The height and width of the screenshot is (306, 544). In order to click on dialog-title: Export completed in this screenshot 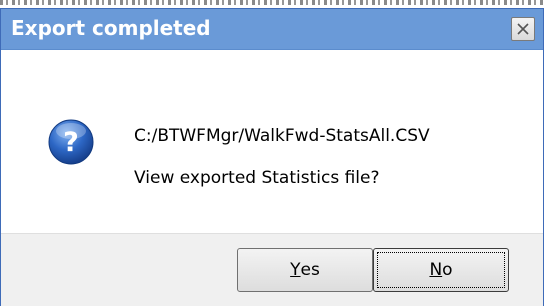, I will do `click(111, 28)`.